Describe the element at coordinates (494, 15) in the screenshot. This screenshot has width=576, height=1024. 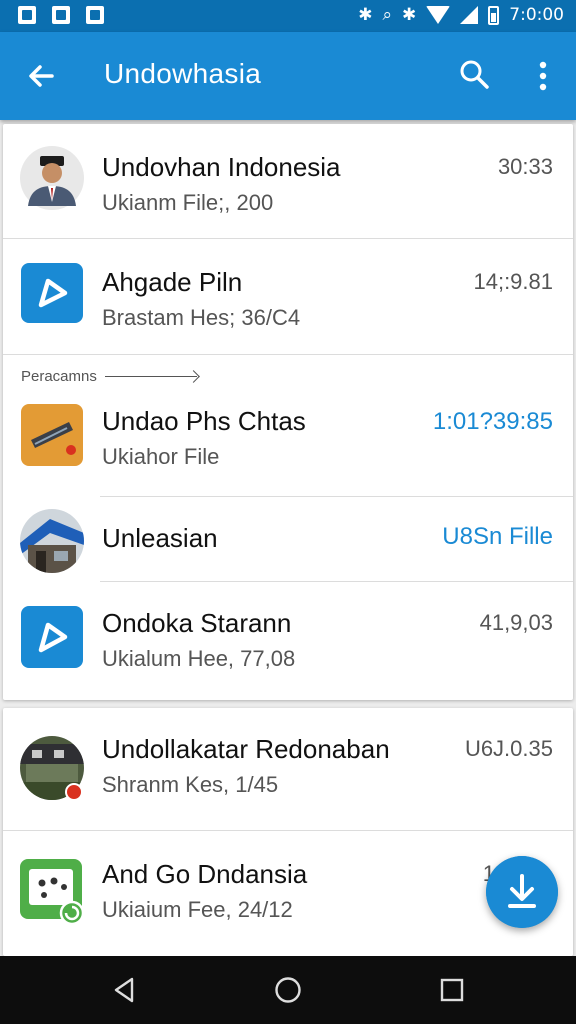
I see `battery-icon` at that location.